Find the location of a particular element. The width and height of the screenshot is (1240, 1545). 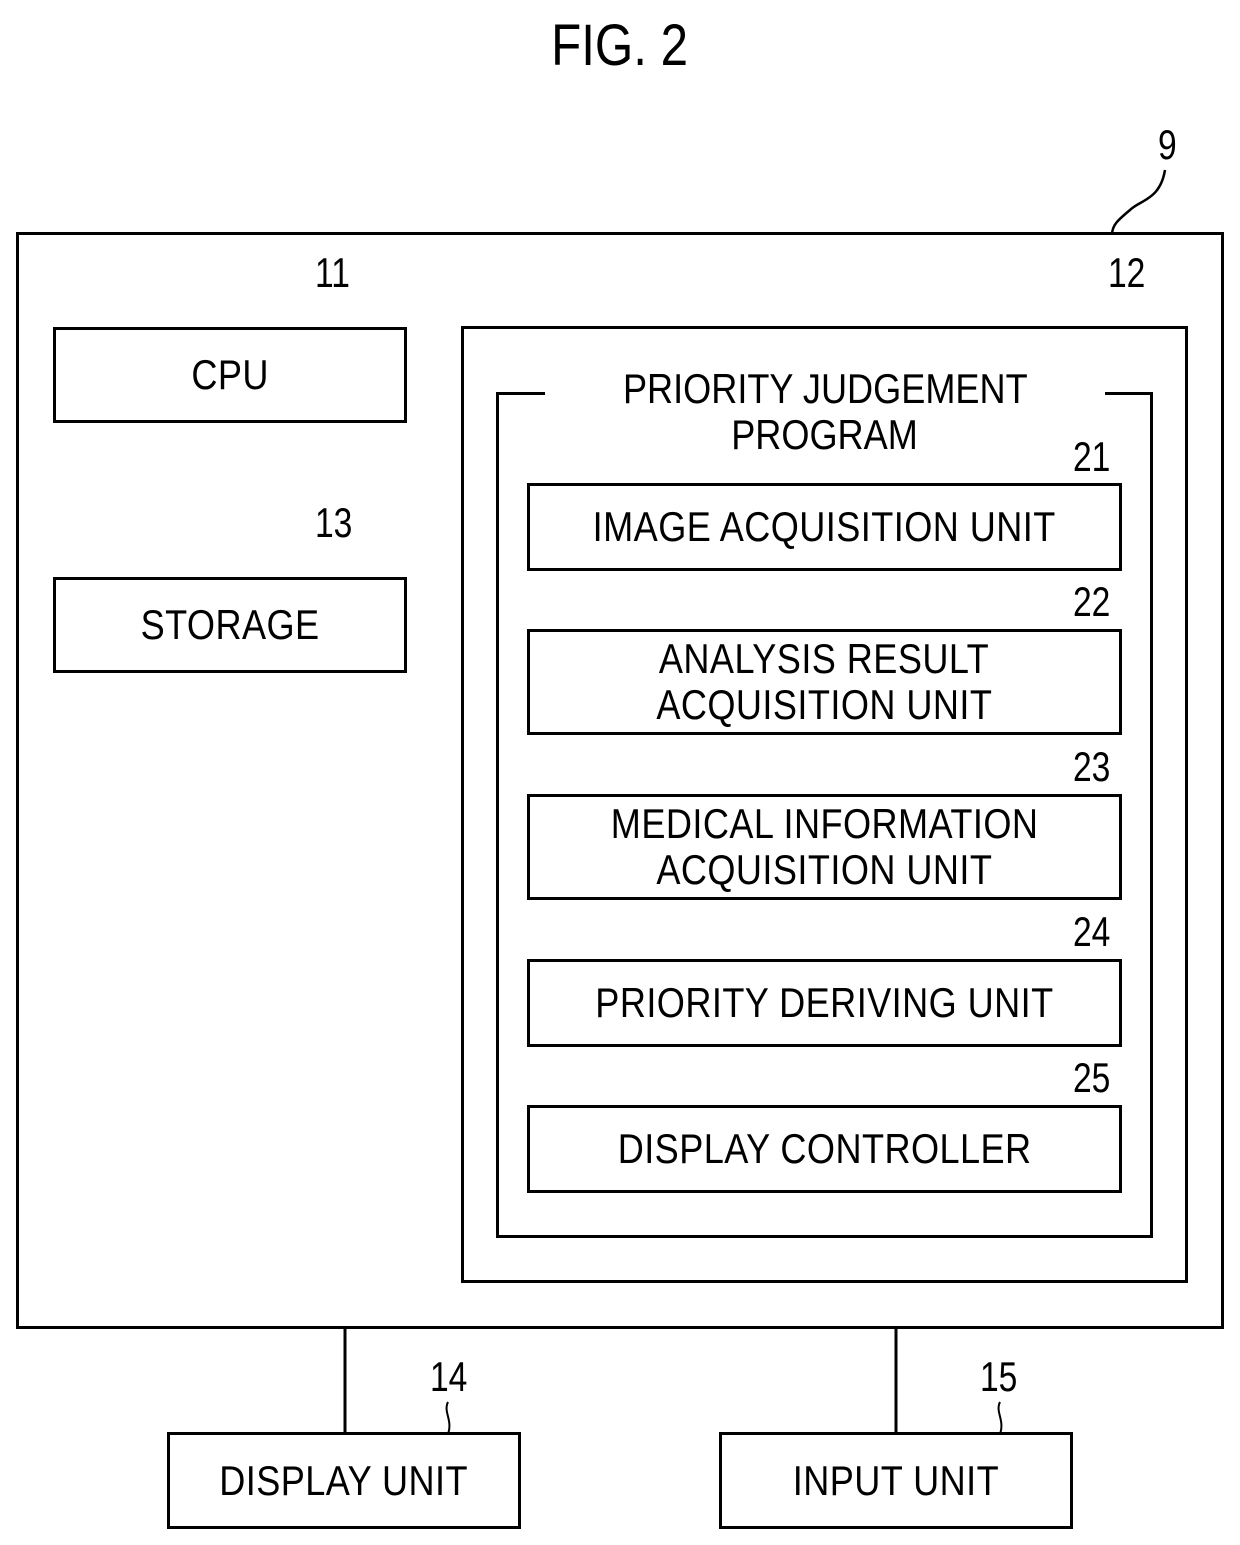

ref-21: 21 is located at coordinates (1092, 456).